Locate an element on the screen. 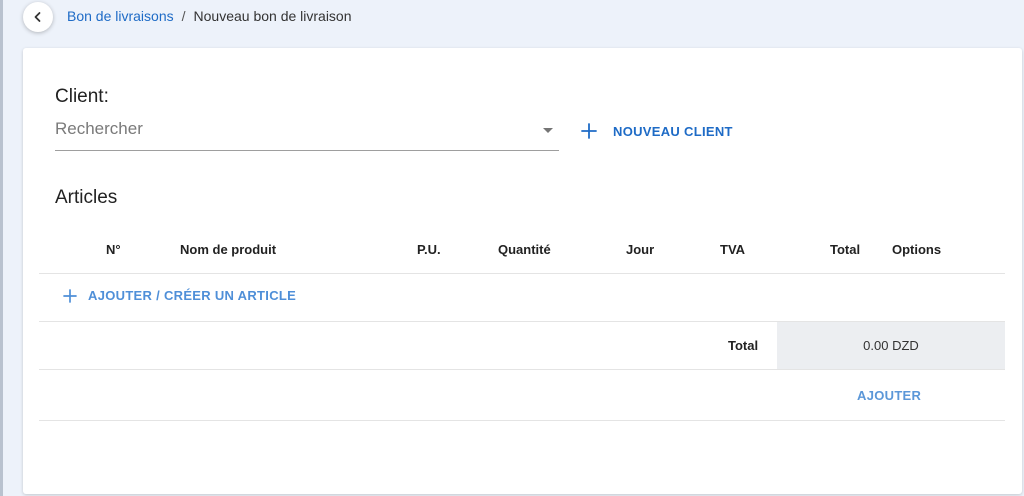  column-header-options: Options is located at coordinates (917, 249).